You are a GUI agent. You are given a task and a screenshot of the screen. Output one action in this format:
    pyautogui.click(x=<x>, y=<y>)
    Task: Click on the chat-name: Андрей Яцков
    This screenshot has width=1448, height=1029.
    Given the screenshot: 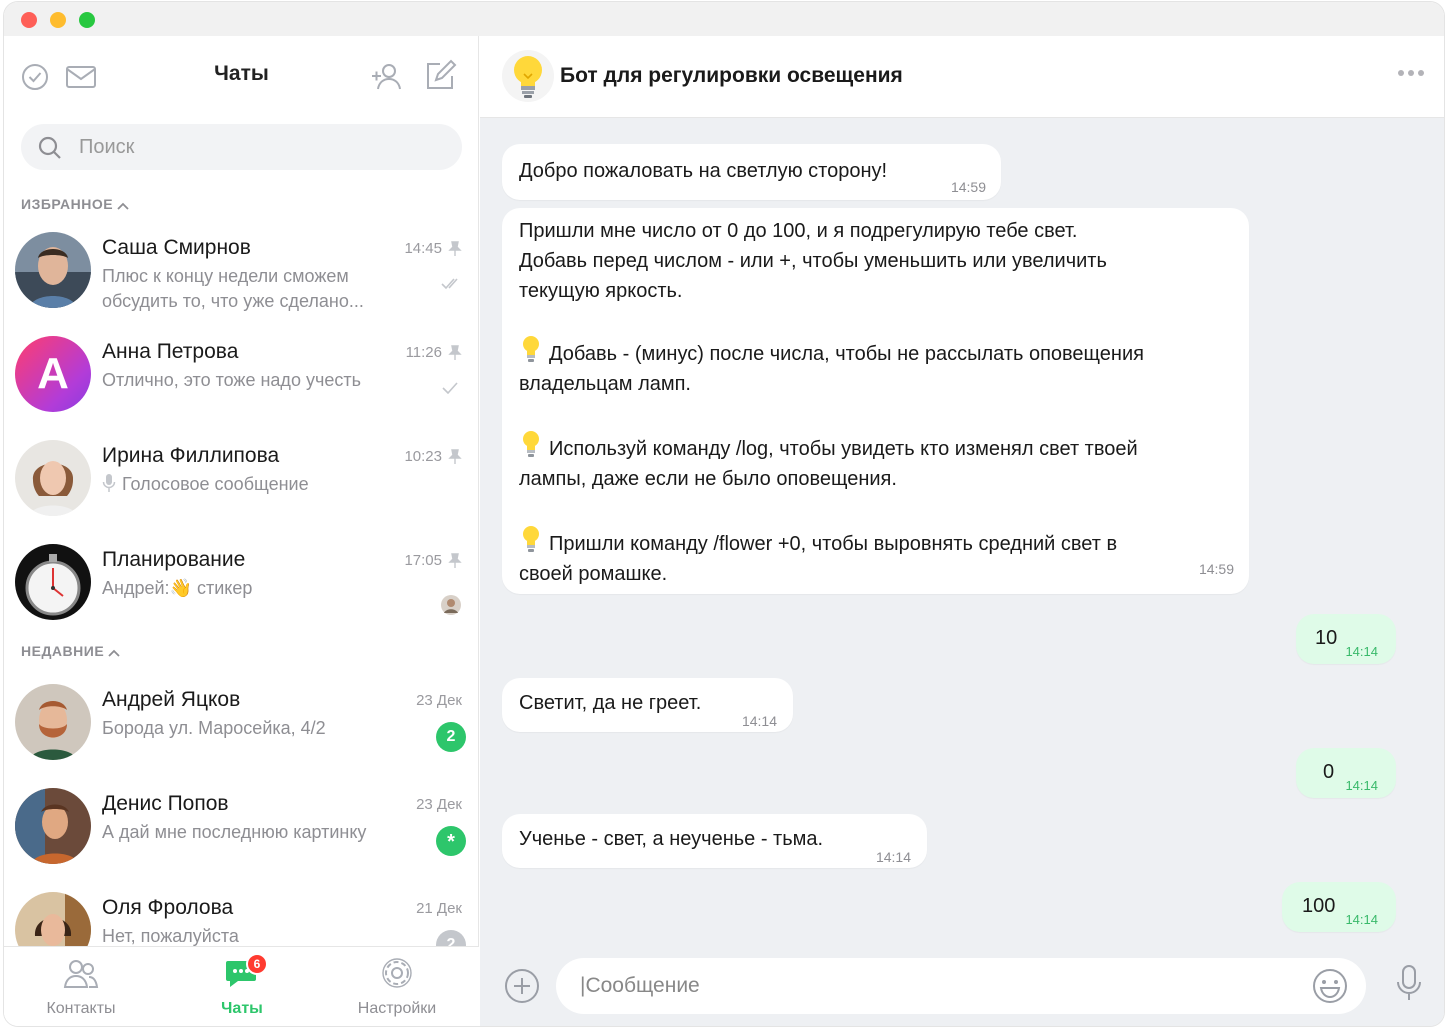 What is the action you would take?
    pyautogui.click(x=171, y=699)
    